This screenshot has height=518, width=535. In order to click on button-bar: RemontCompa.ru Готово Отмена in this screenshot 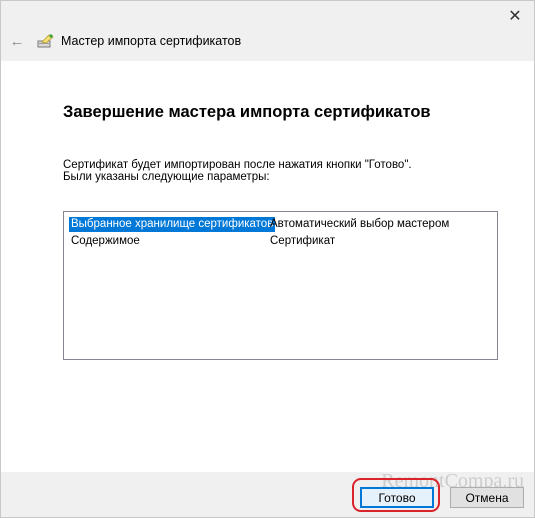, I will do `click(267, 493)`.